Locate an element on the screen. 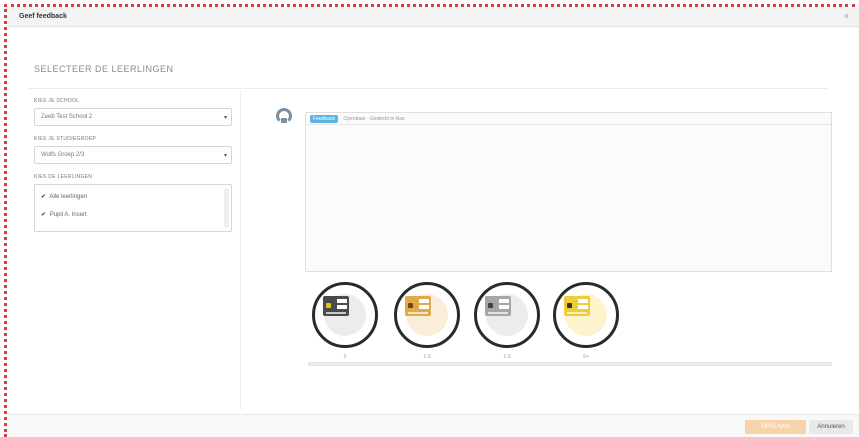 The width and height of the screenshot is (859, 437). students-label: KIES DE LEERLINGEN is located at coordinates (63, 177).